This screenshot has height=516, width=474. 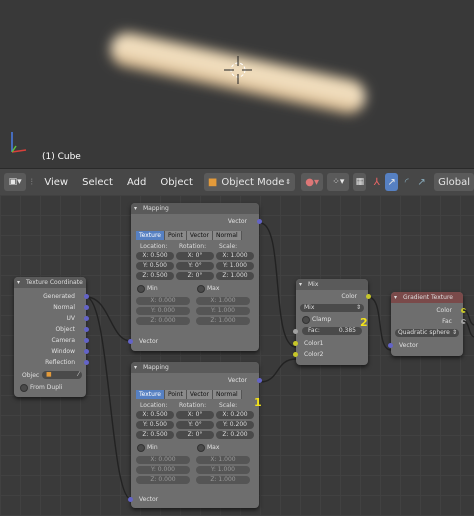 What do you see at coordinates (97, 182) in the screenshot?
I see `menu-select: Select` at bounding box center [97, 182].